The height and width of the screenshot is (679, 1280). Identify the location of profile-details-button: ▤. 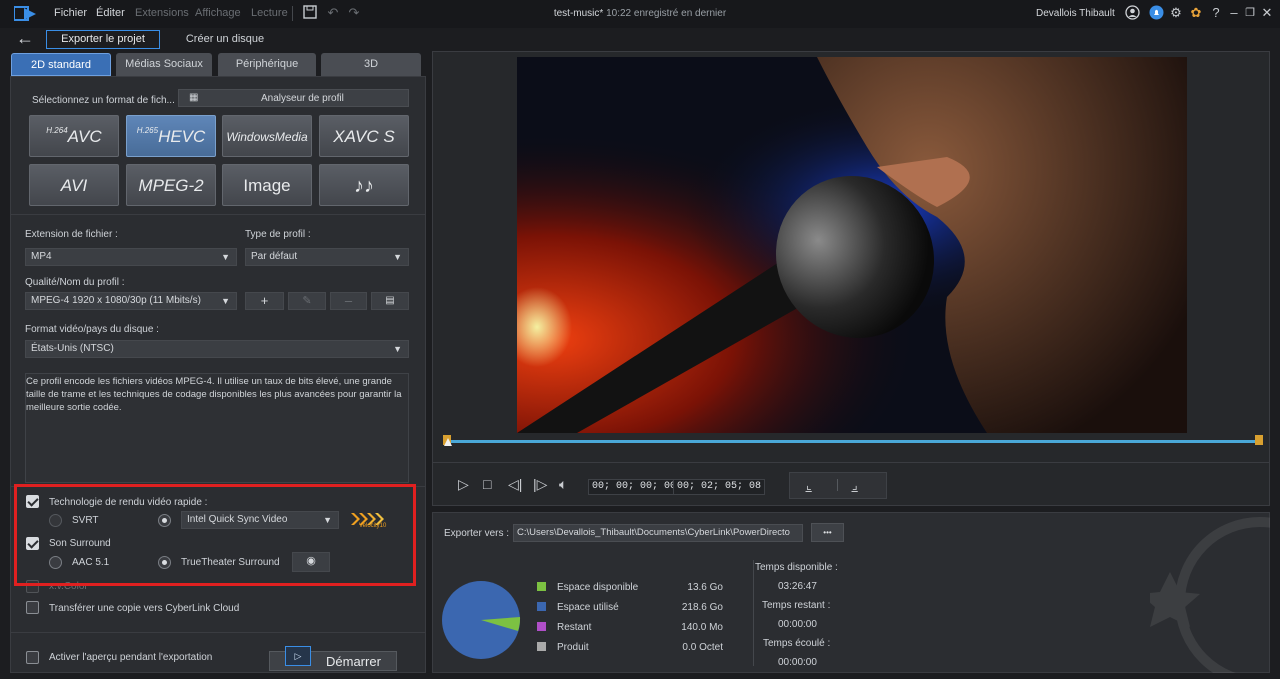
(390, 301).